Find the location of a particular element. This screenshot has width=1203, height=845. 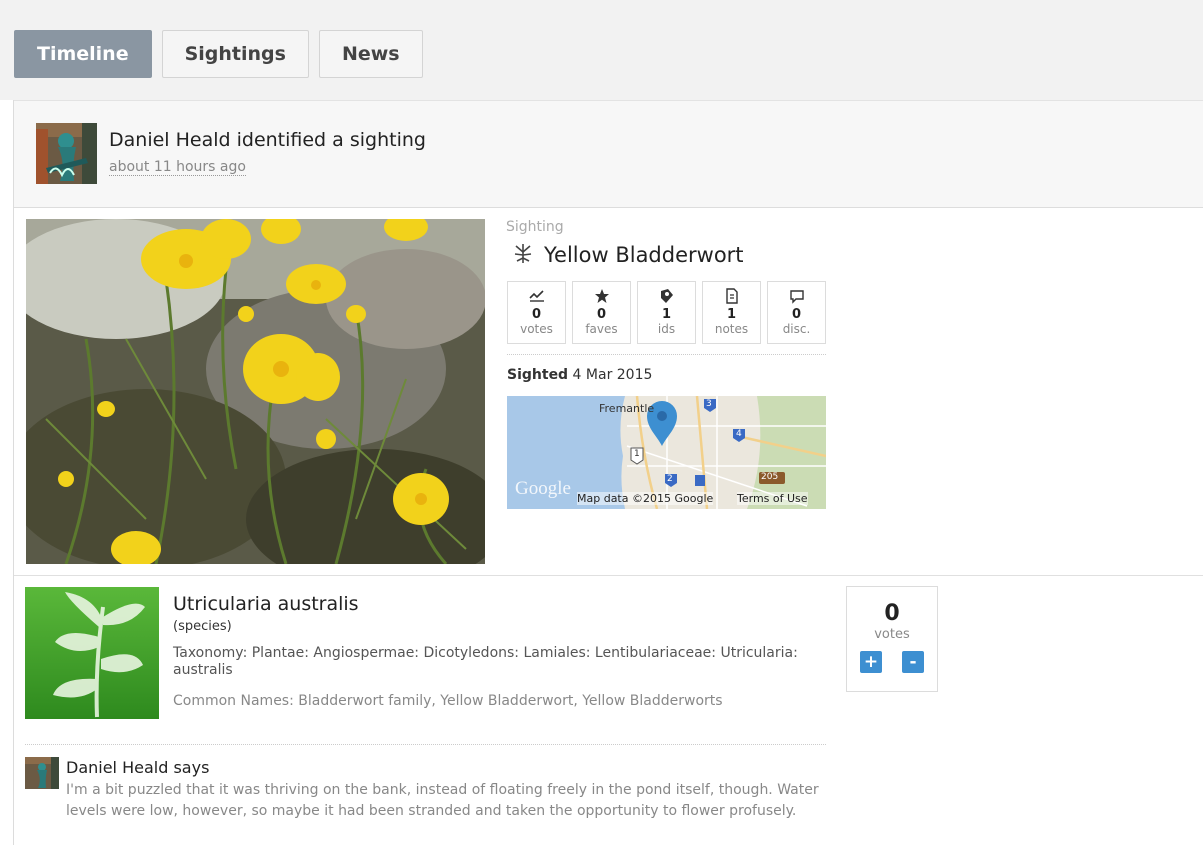

stat-label: faves is located at coordinates (601, 329).